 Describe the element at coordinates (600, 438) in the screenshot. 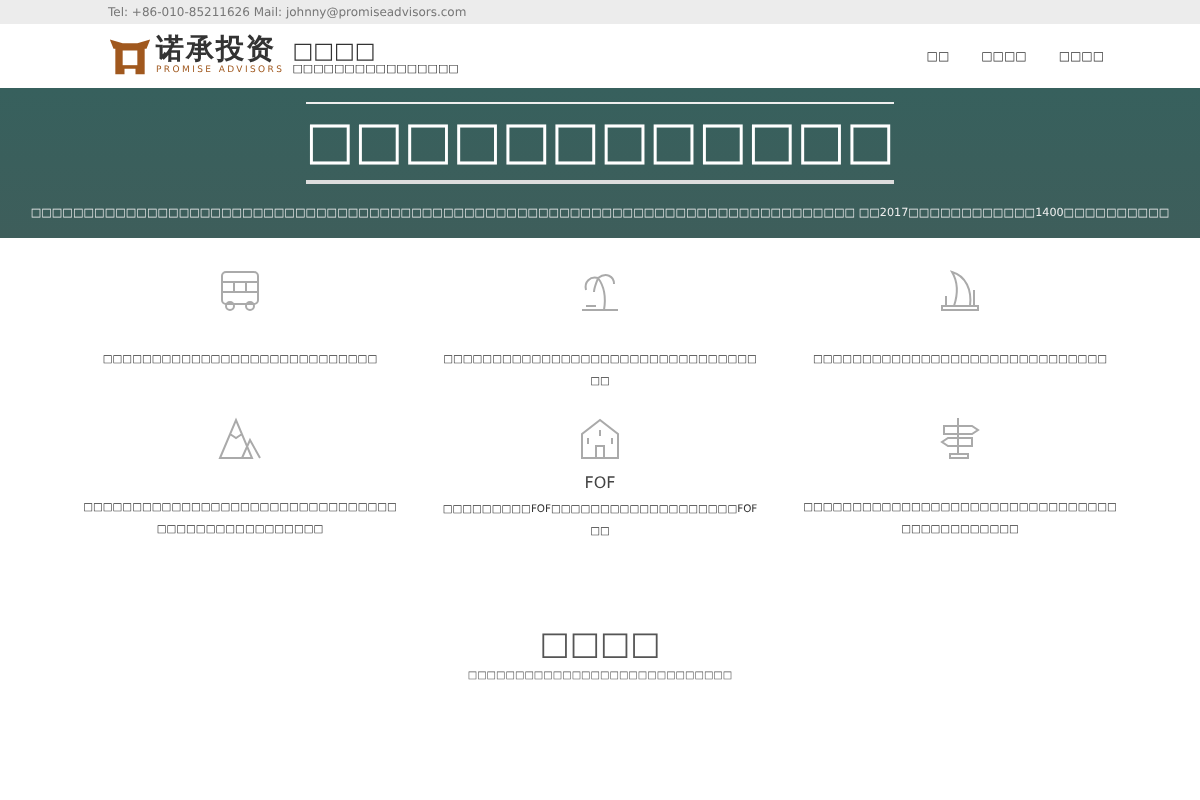

I see `building-icon` at that location.